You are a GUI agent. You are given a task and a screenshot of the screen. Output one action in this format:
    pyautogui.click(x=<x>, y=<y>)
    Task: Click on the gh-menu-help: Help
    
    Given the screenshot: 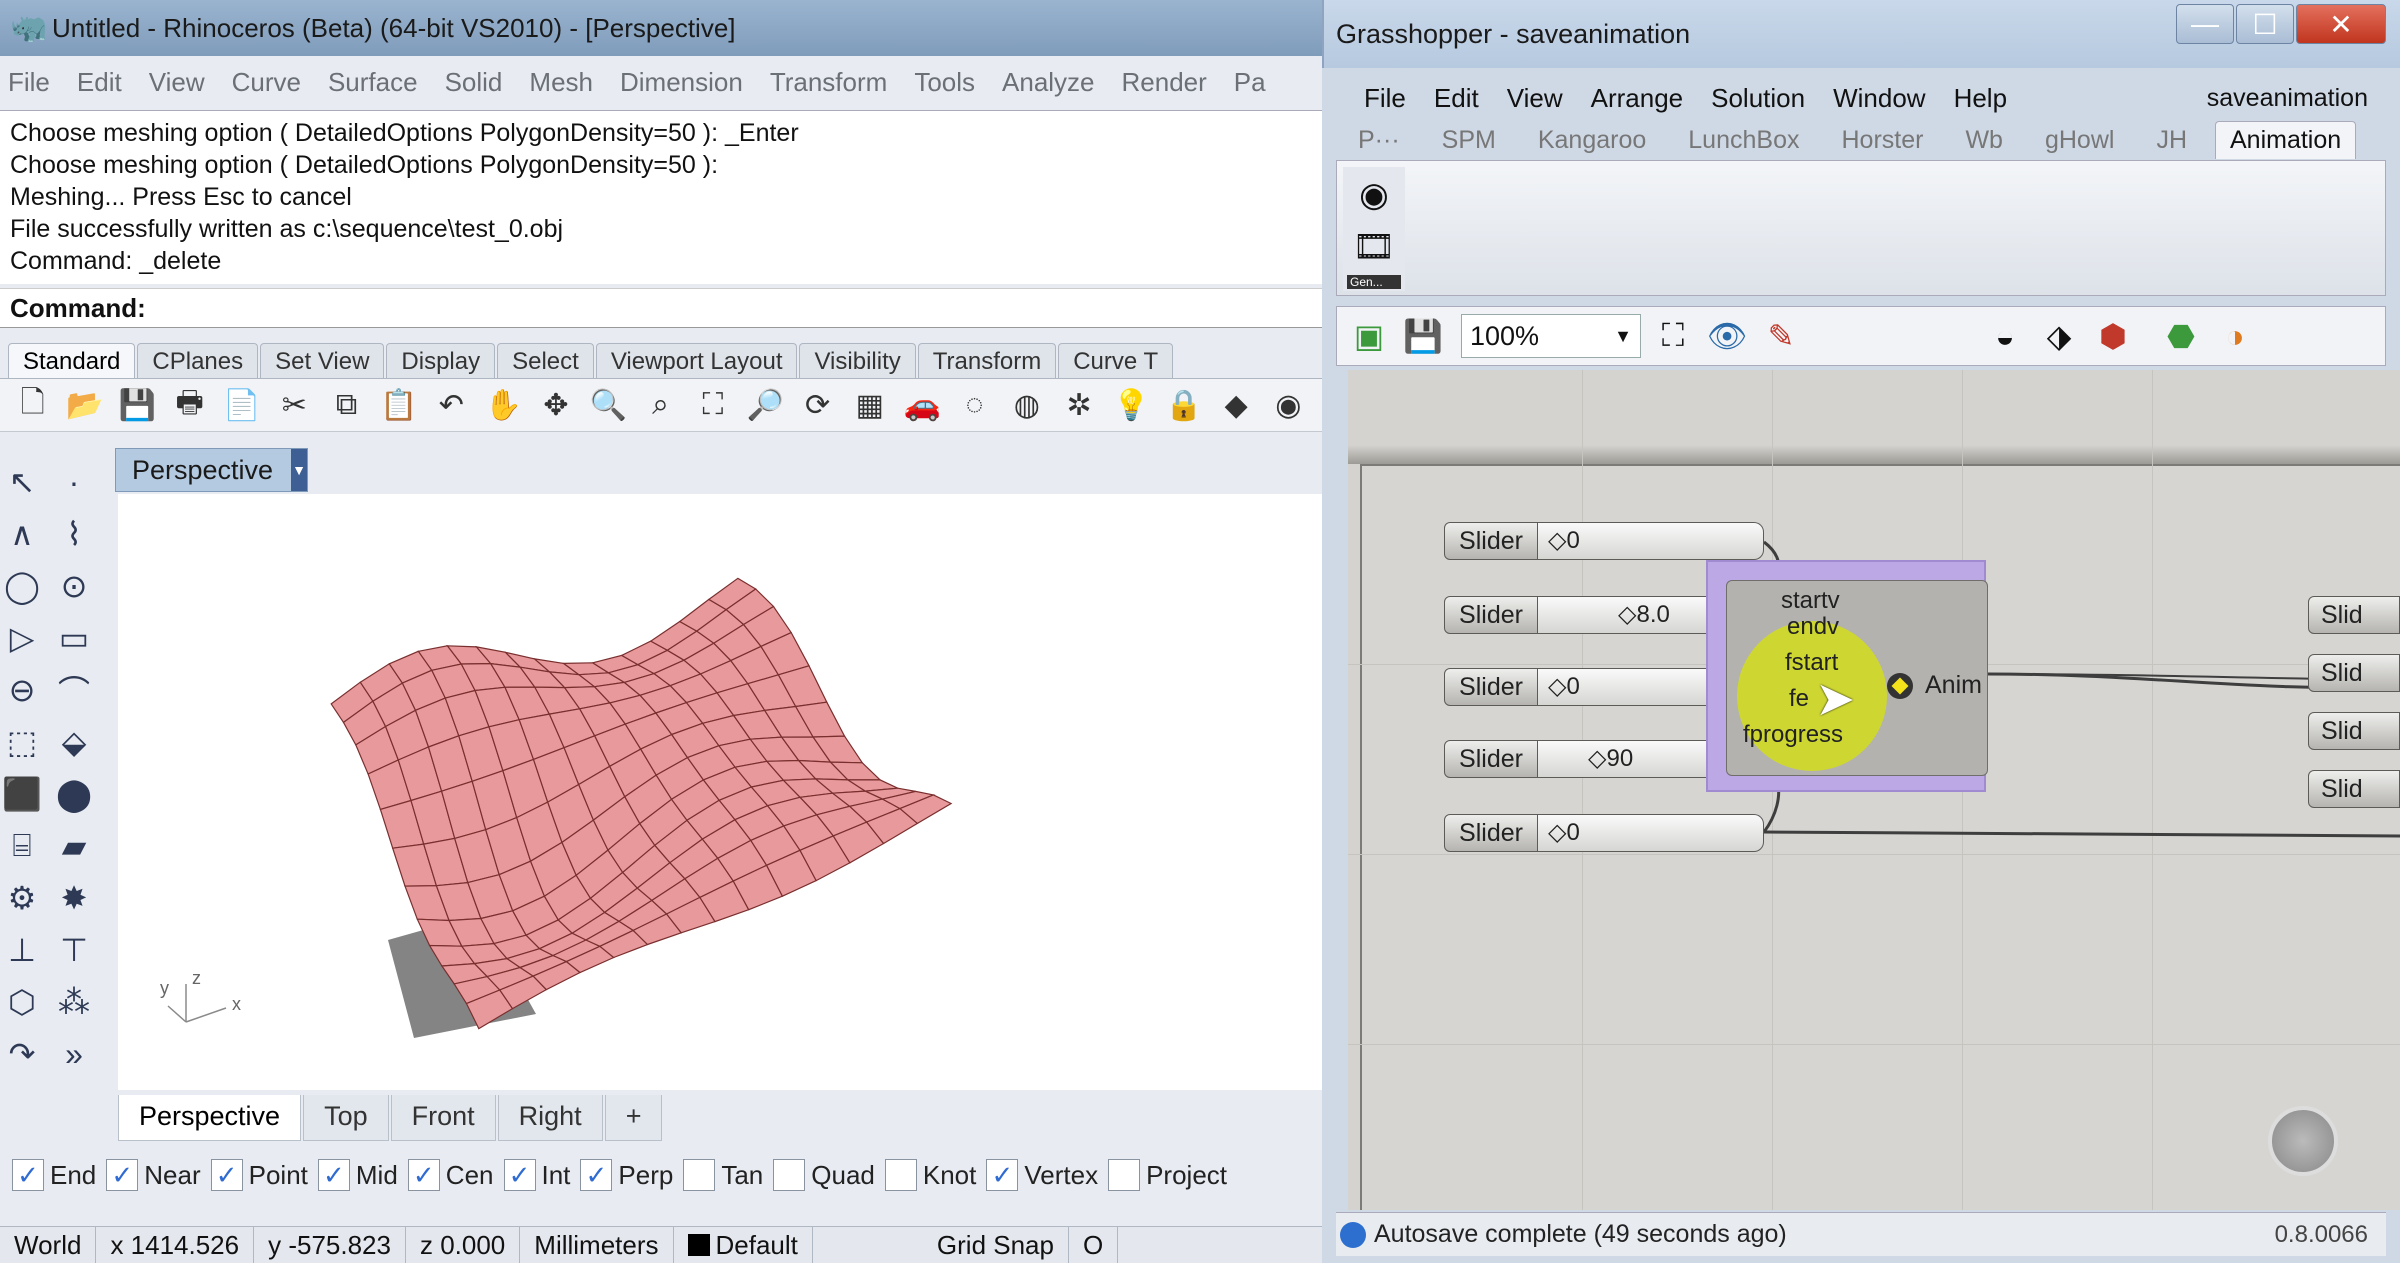 What is the action you would take?
    pyautogui.click(x=1980, y=98)
    